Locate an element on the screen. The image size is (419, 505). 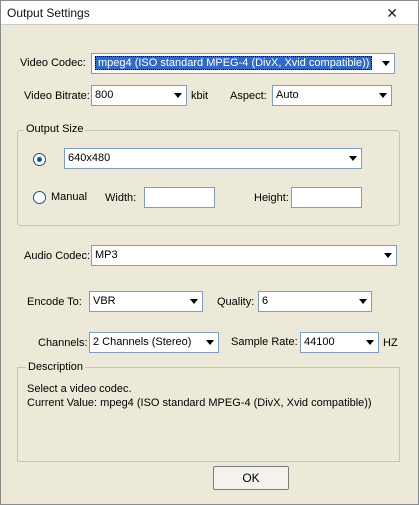
audio-codec-label: Audio Codec: is located at coordinates (57, 256).